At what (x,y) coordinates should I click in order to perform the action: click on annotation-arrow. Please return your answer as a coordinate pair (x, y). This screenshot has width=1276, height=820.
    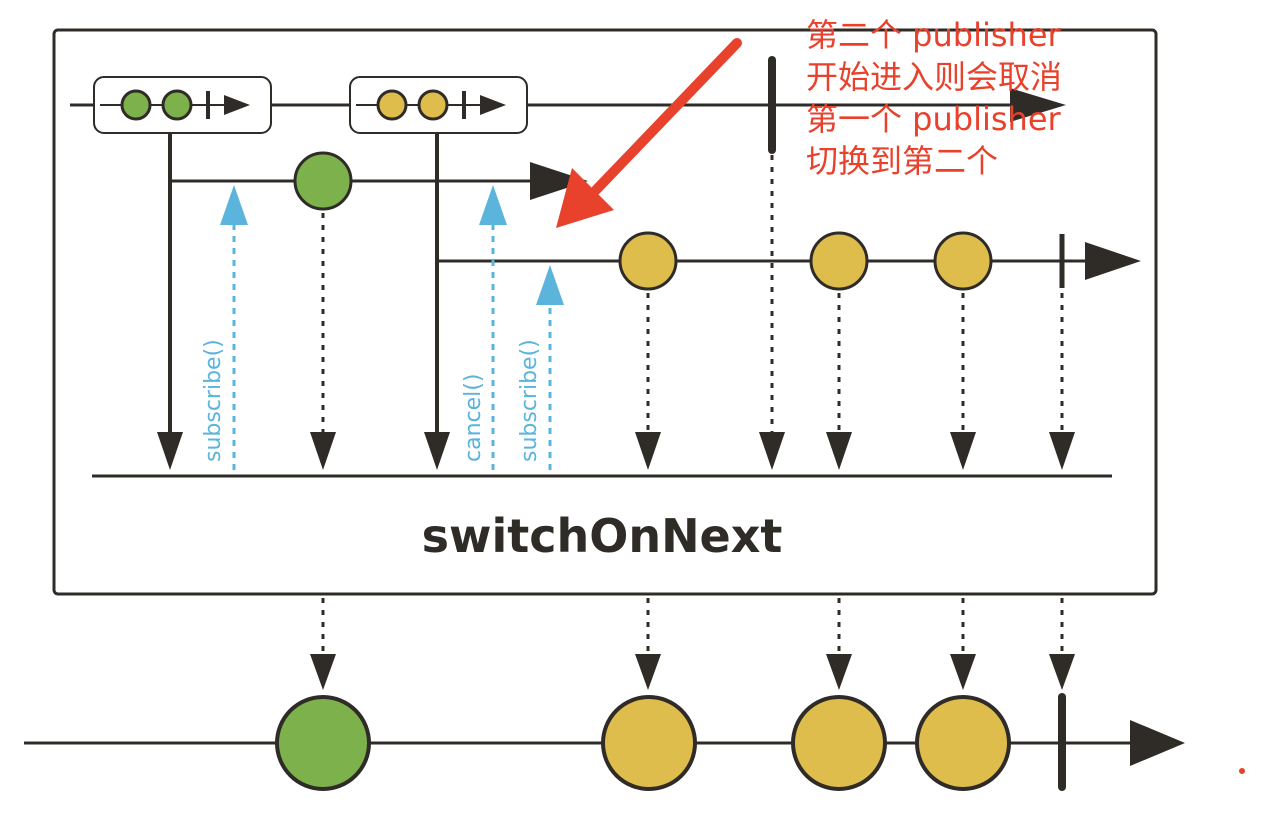
    Looking at the image, I should click on (649, 133).